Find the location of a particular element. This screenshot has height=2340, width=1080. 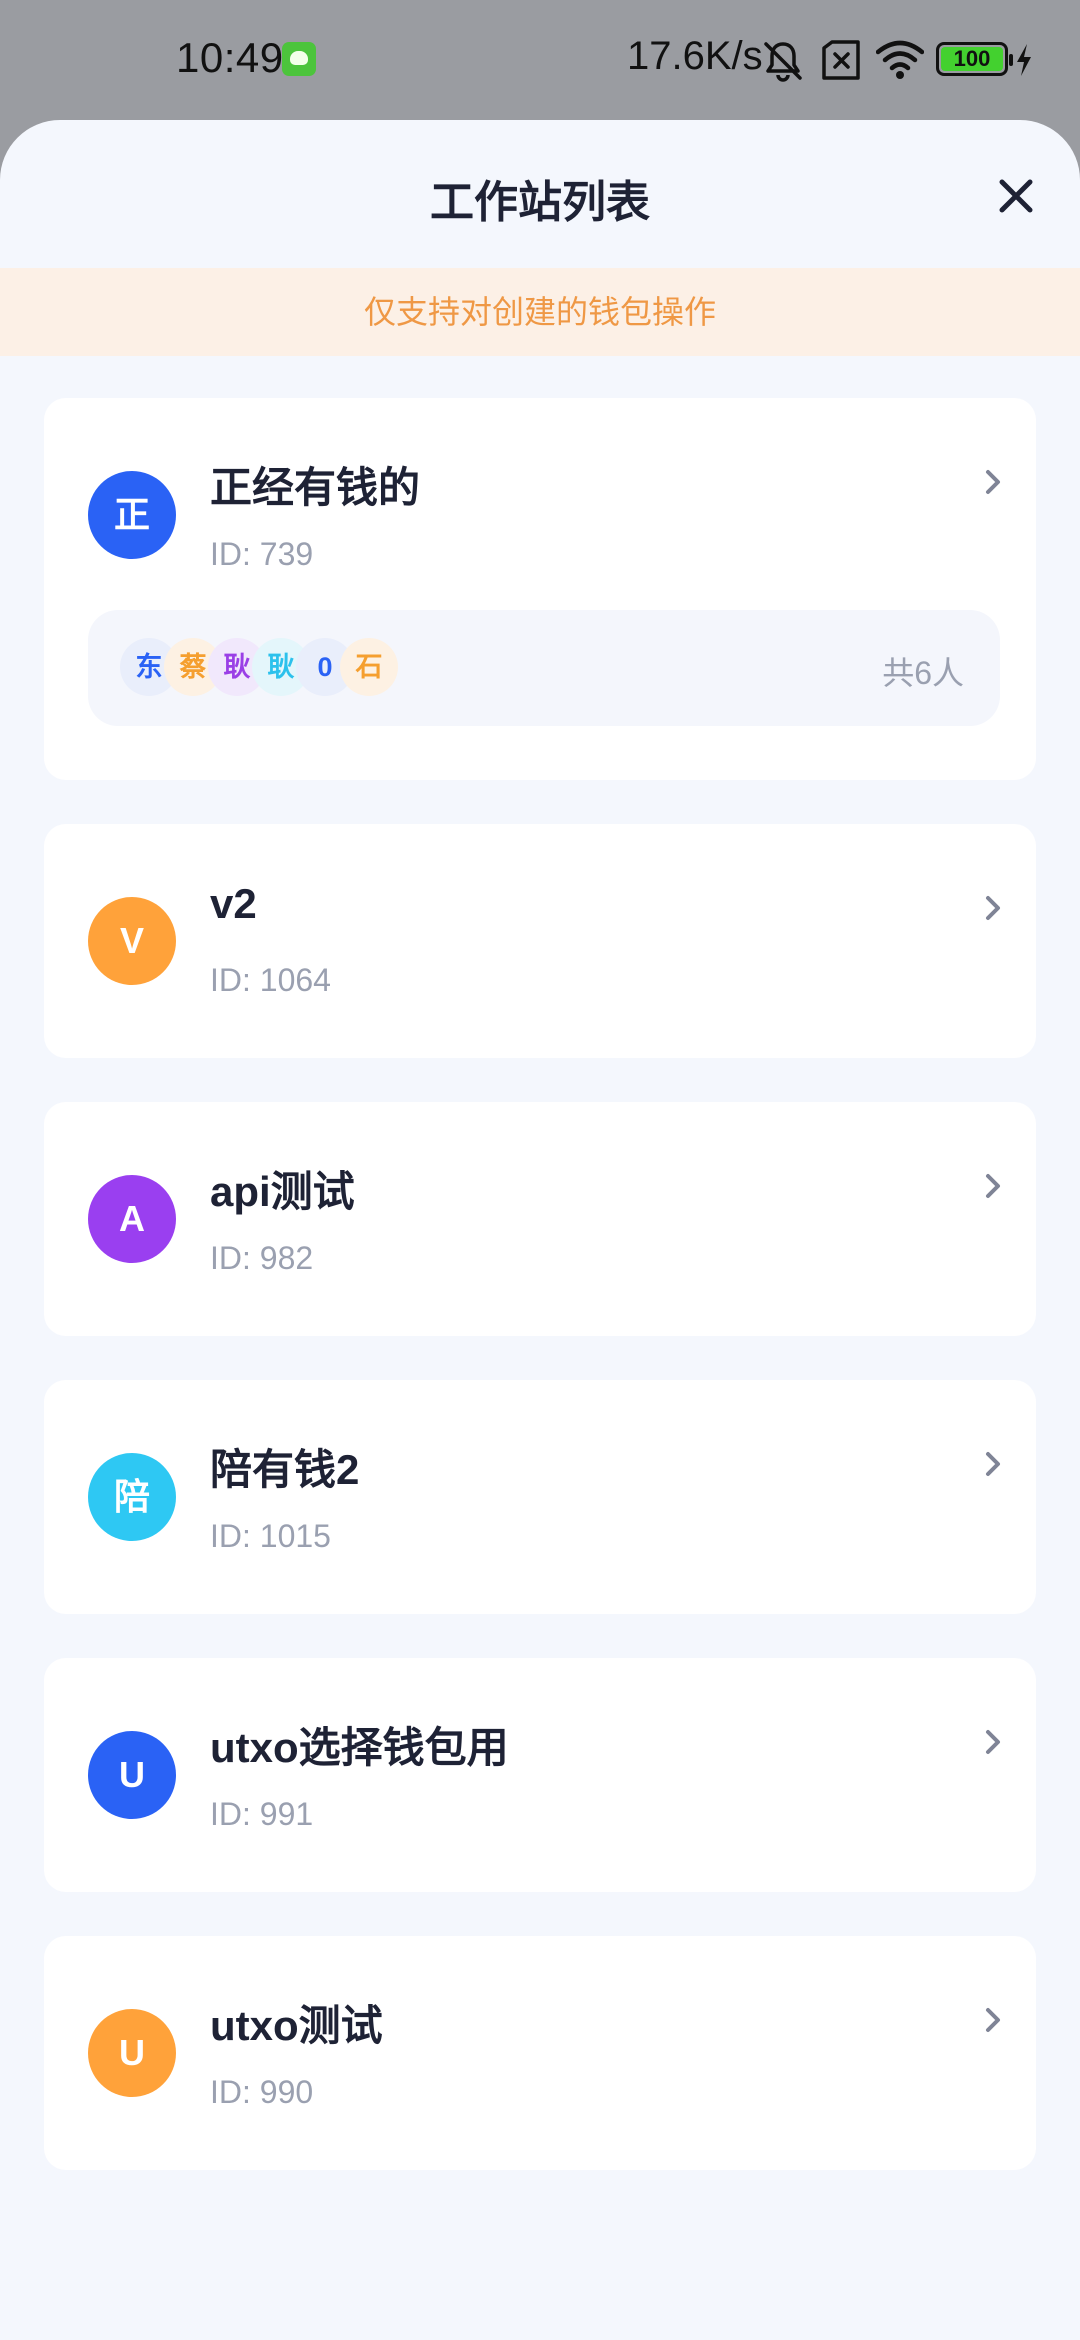

workstation-id: ID: 982 is located at coordinates (262, 1258).